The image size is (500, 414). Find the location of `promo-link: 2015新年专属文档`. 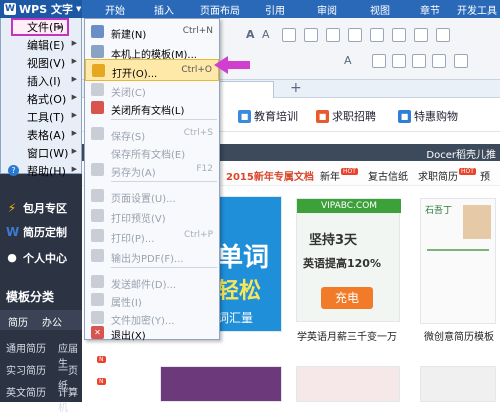

promo-link: 2015新年专属文档 is located at coordinates (270, 175).